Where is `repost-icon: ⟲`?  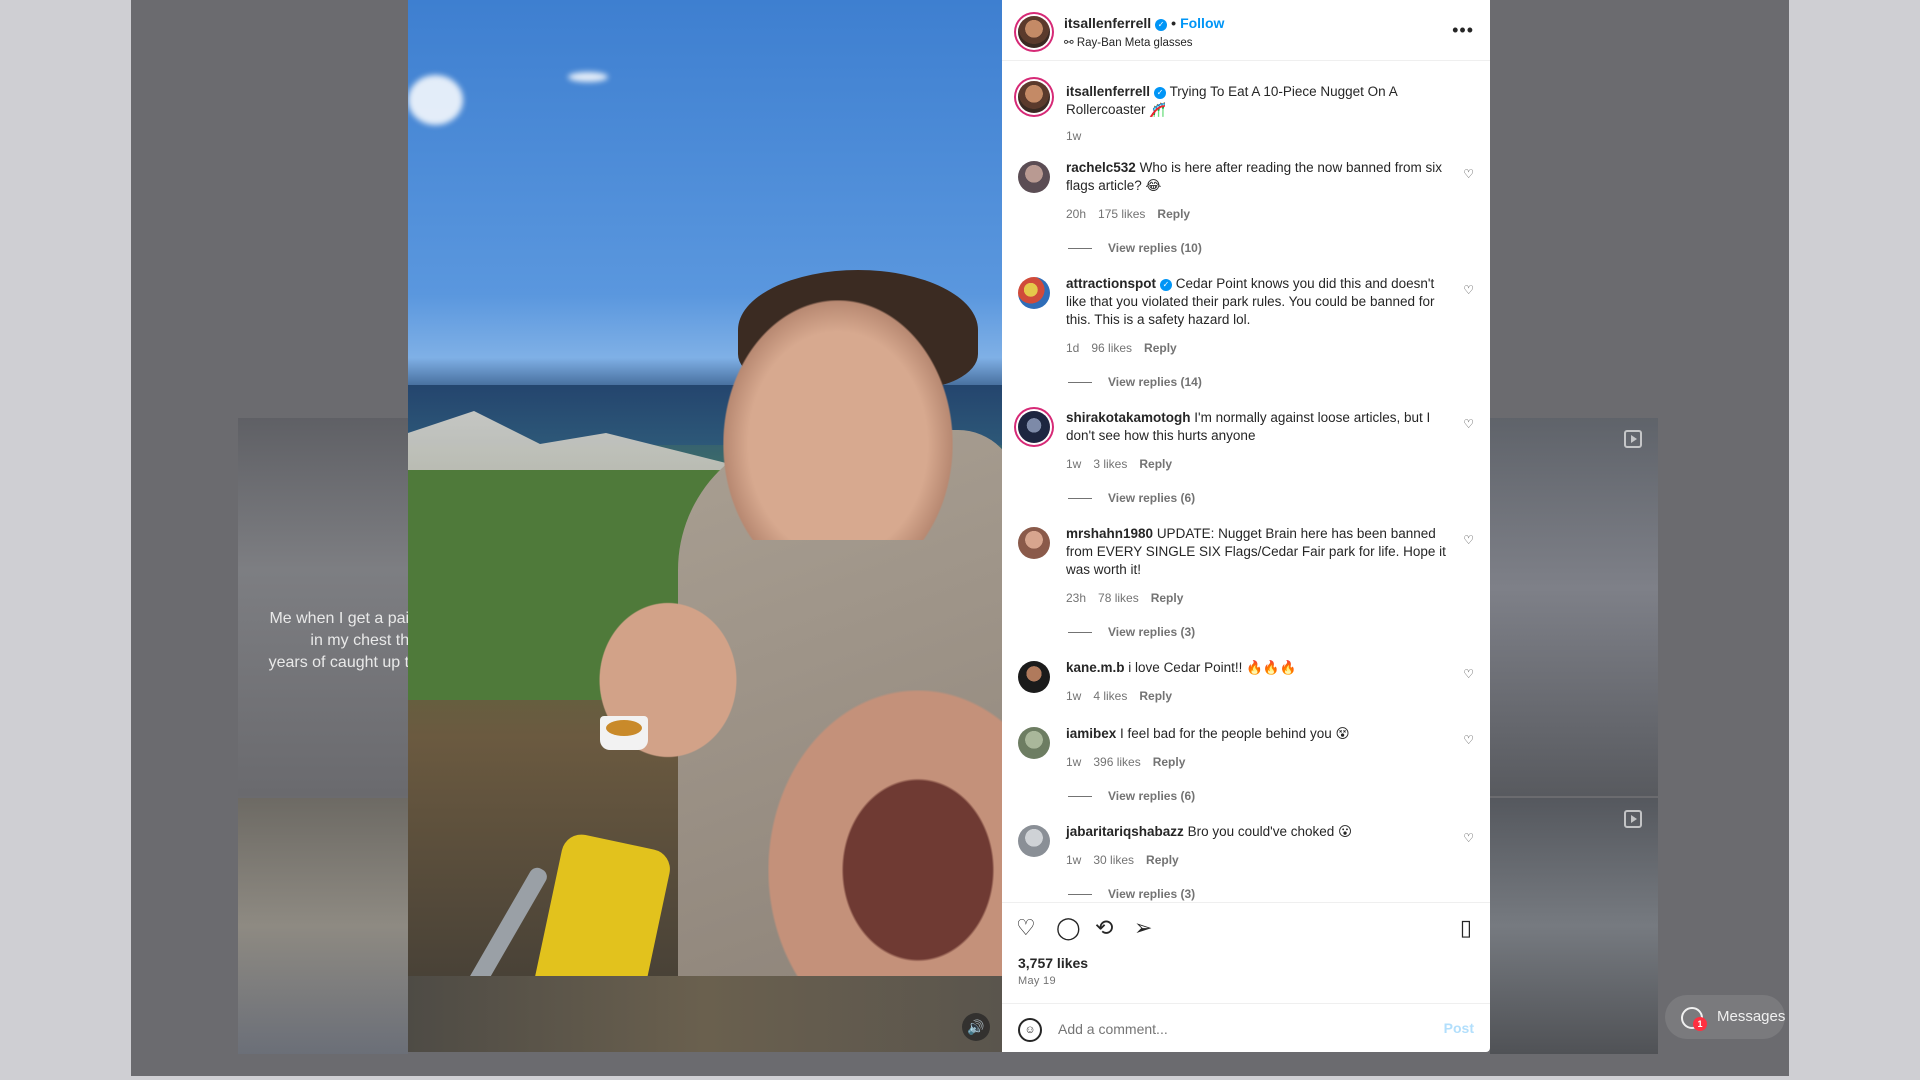 repost-icon: ⟲ is located at coordinates (1104, 928).